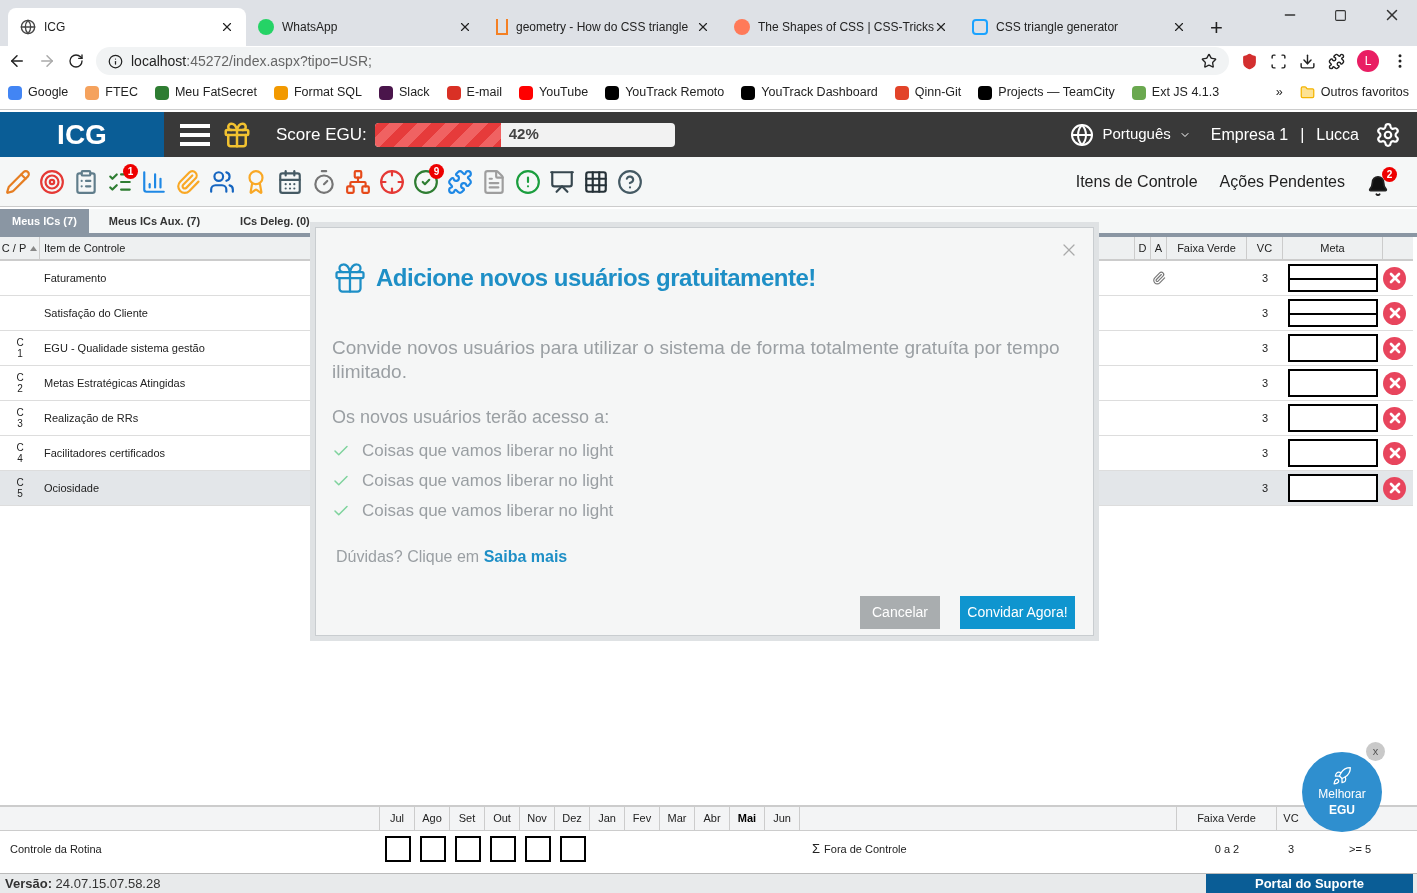  Describe the element at coordinates (523, 134) in the screenshot. I see `score-reading: 42%` at that location.